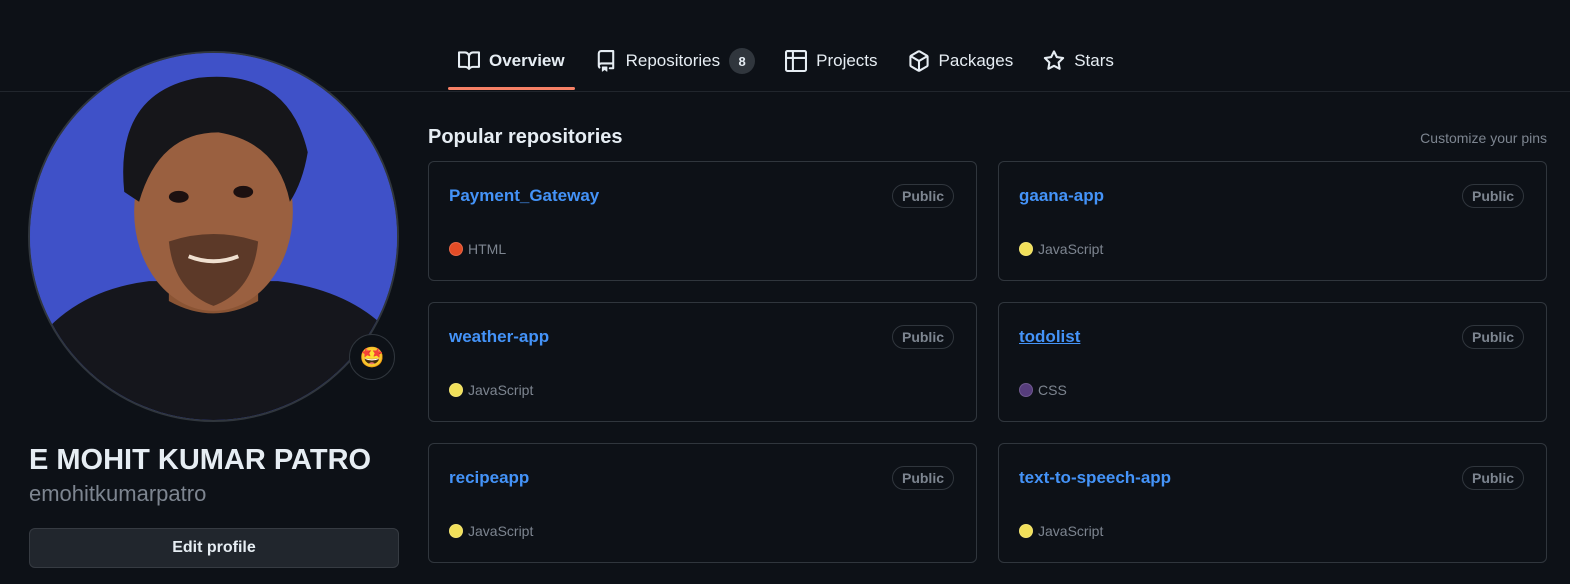 The image size is (1570, 584). Describe the element at coordinates (919, 61) in the screenshot. I see `package-icon` at that location.